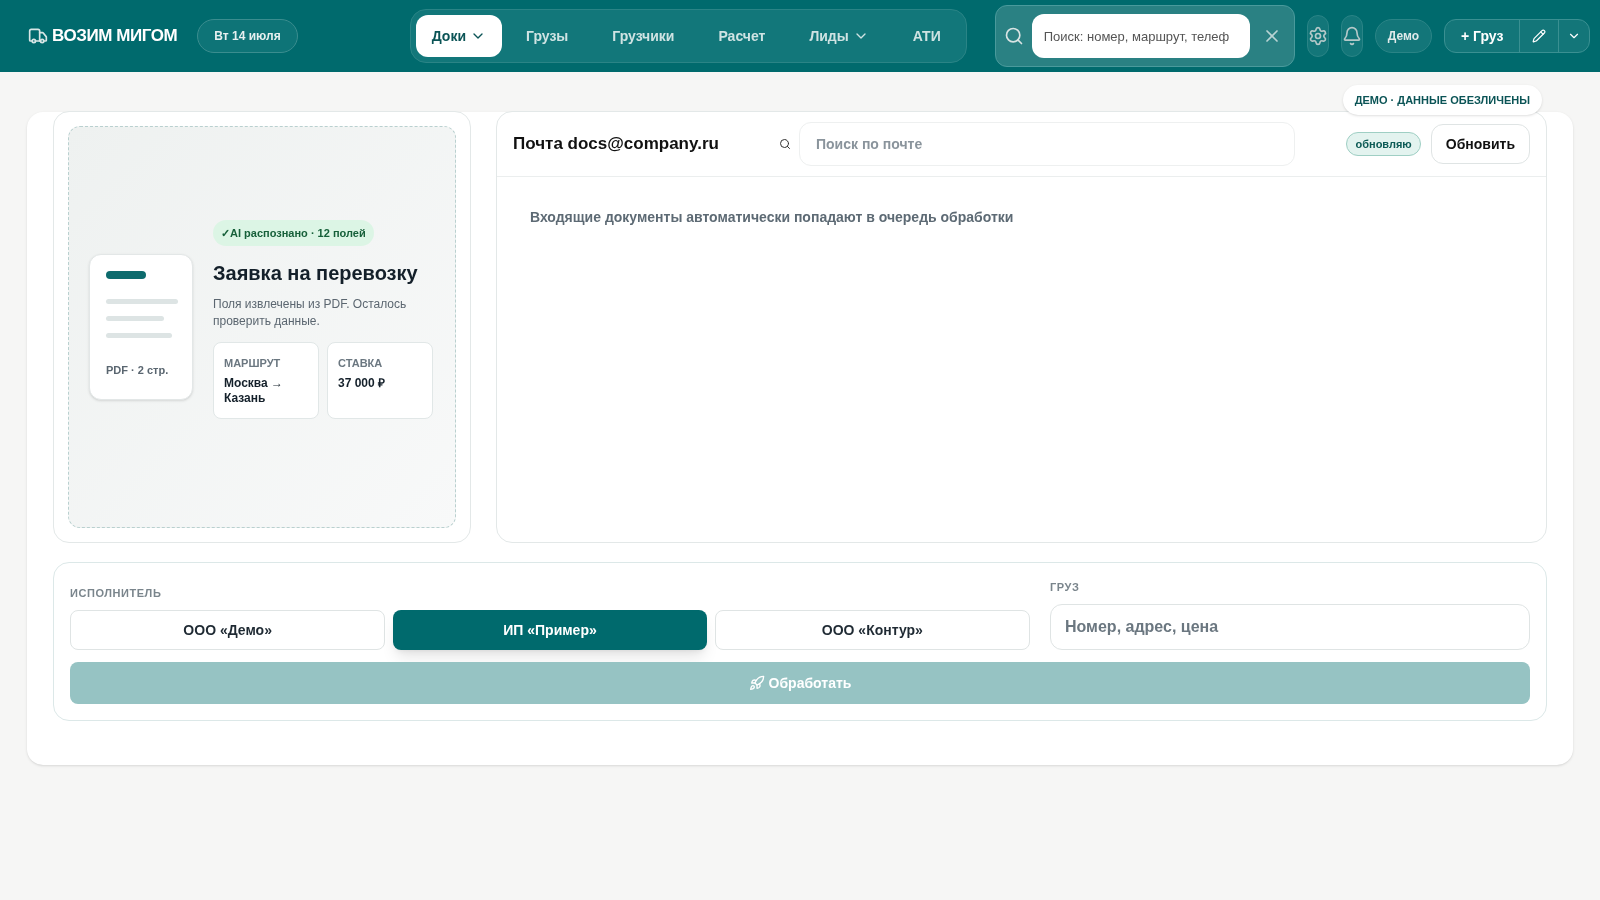 The width and height of the screenshot is (1600, 900). What do you see at coordinates (926, 36) in the screenshot?
I see `nav-tab: АТИ` at bounding box center [926, 36].